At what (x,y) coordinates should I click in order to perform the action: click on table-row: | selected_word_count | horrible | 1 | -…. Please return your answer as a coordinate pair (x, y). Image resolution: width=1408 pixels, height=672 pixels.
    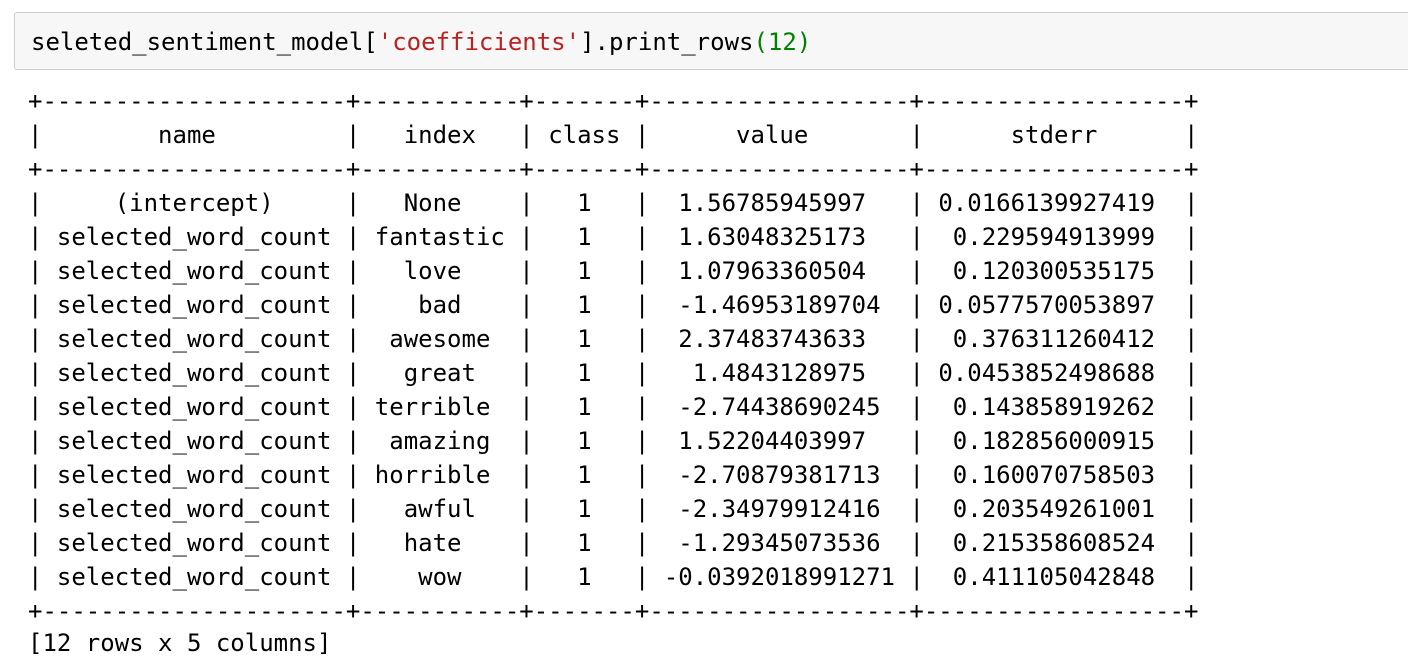
    Looking at the image, I should click on (613, 475).